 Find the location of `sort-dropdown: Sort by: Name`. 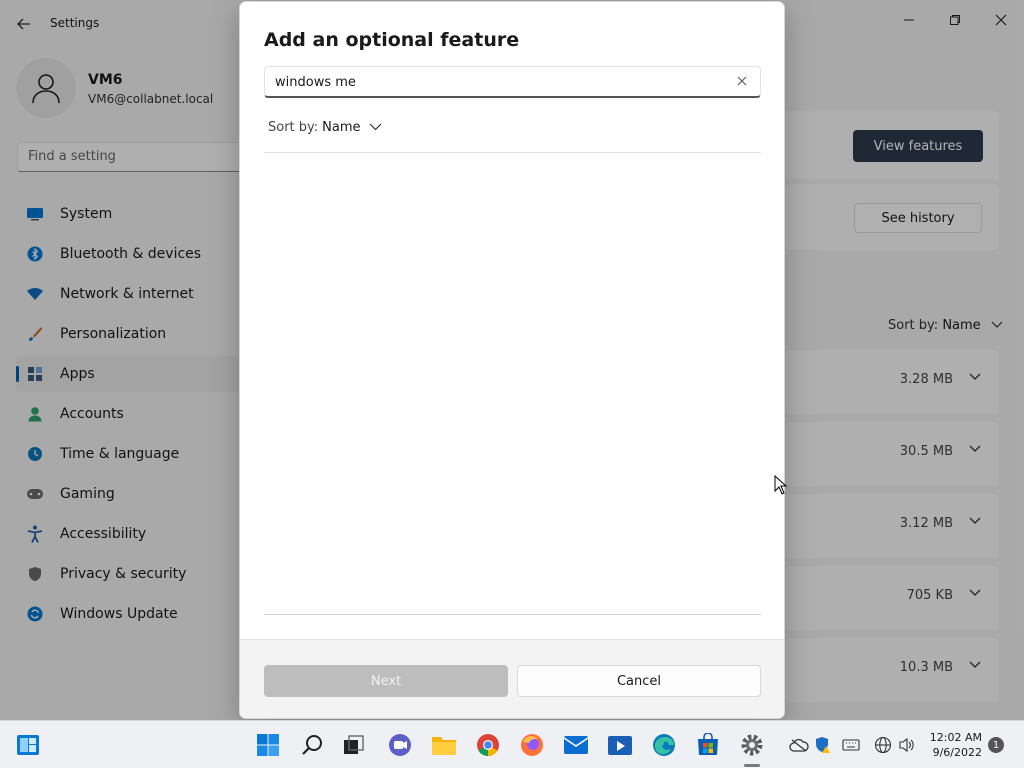

sort-dropdown: Sort by: Name is located at coordinates (325, 127).